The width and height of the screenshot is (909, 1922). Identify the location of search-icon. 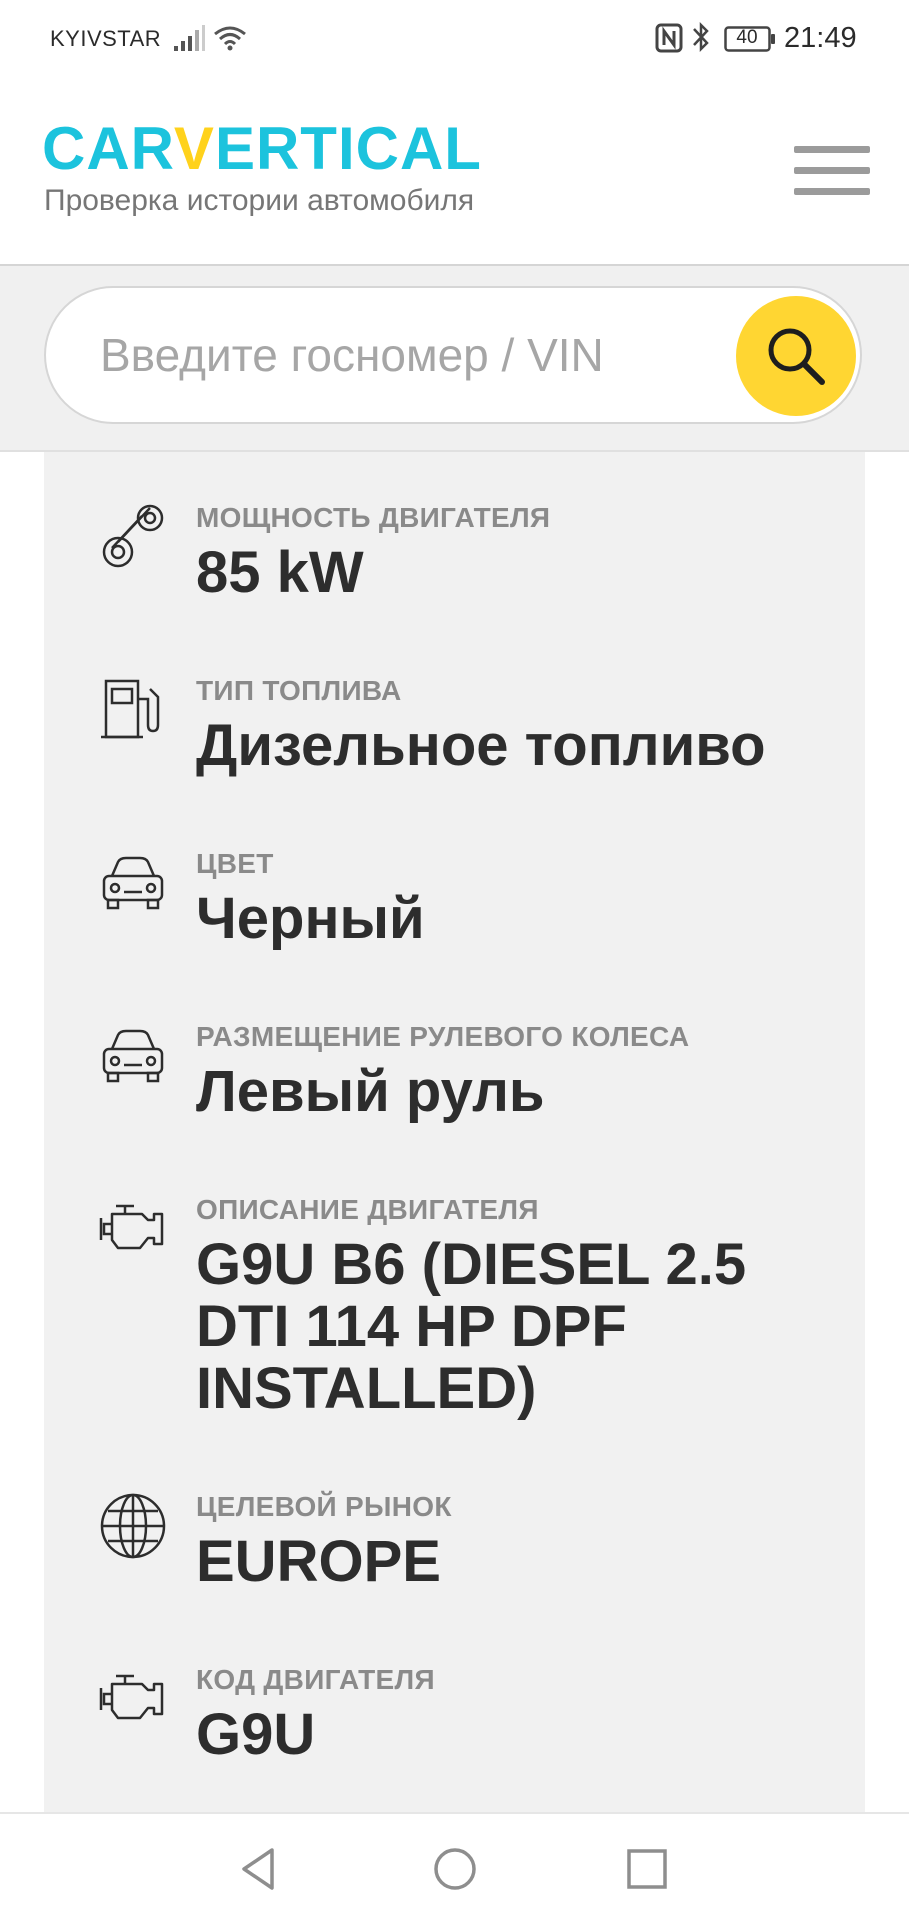
(796, 356).